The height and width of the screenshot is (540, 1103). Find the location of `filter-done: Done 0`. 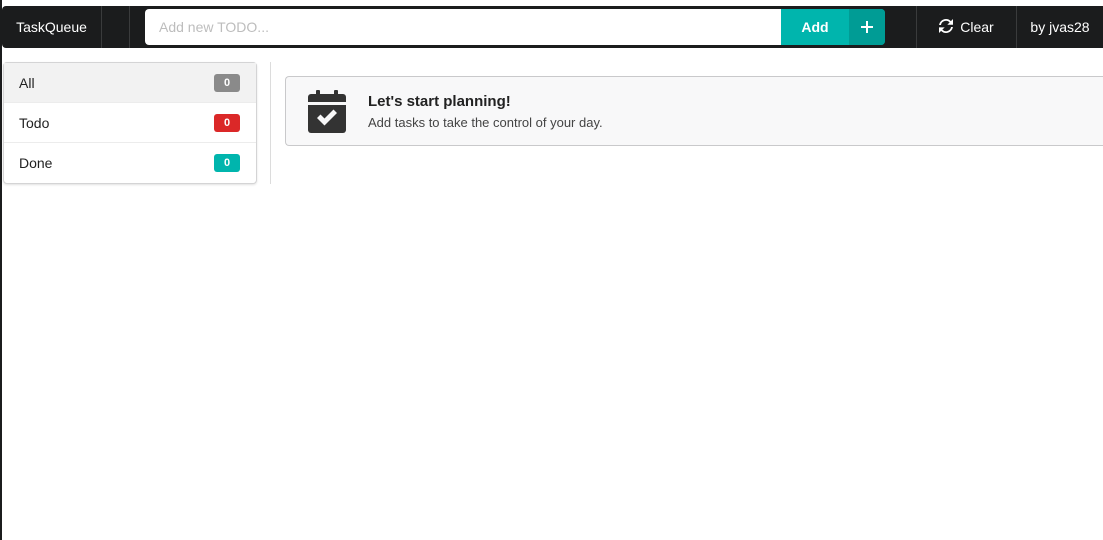

filter-done: Done 0 is located at coordinates (130, 163).